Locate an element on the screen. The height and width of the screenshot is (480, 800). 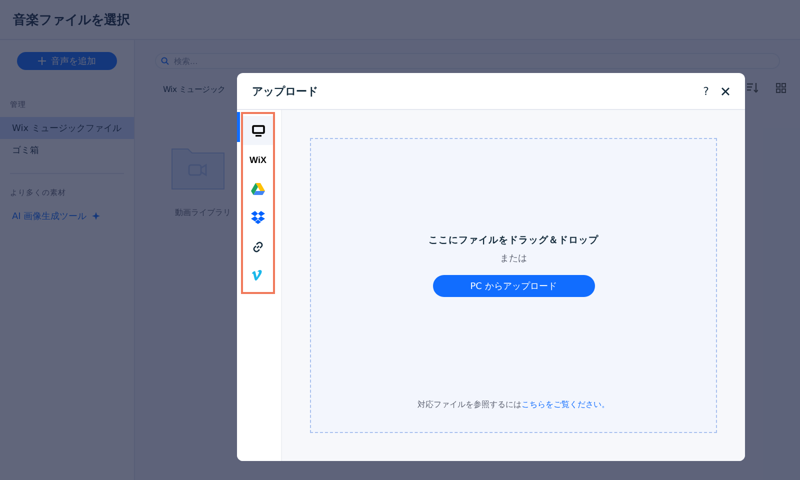
vimeo-icon is located at coordinates (258, 275).